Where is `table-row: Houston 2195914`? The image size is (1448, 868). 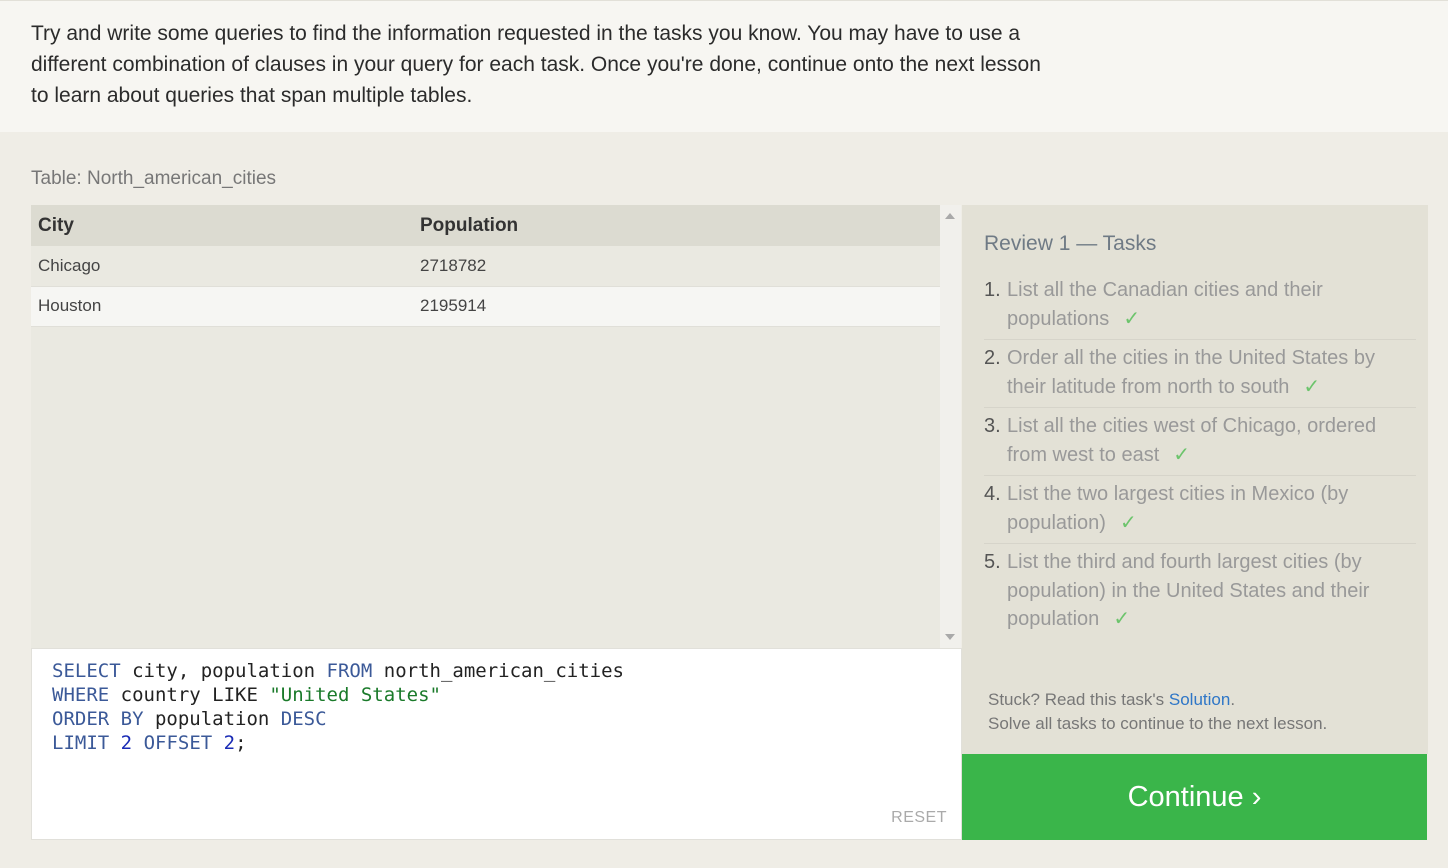
table-row: Houston 2195914 is located at coordinates (485, 306).